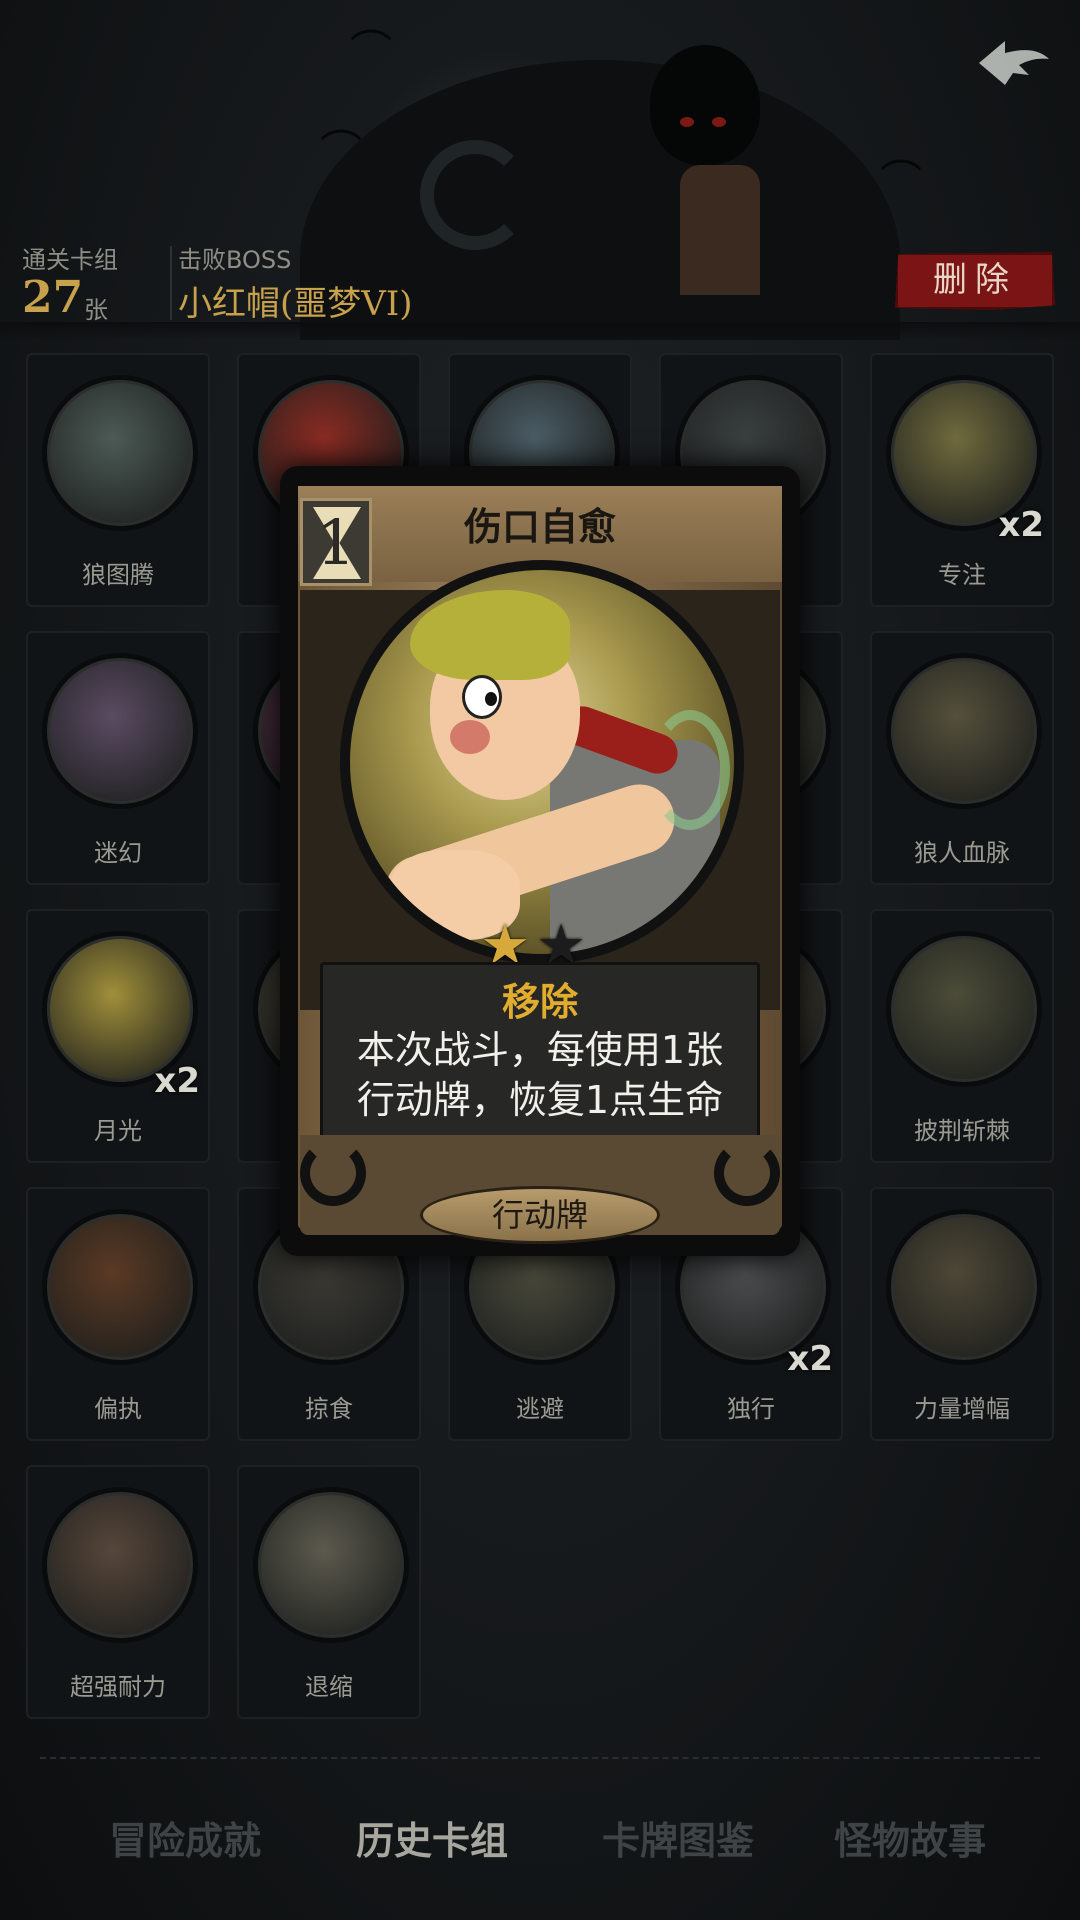  I want to click on card-name: 狼人血脉, so click(962, 853).